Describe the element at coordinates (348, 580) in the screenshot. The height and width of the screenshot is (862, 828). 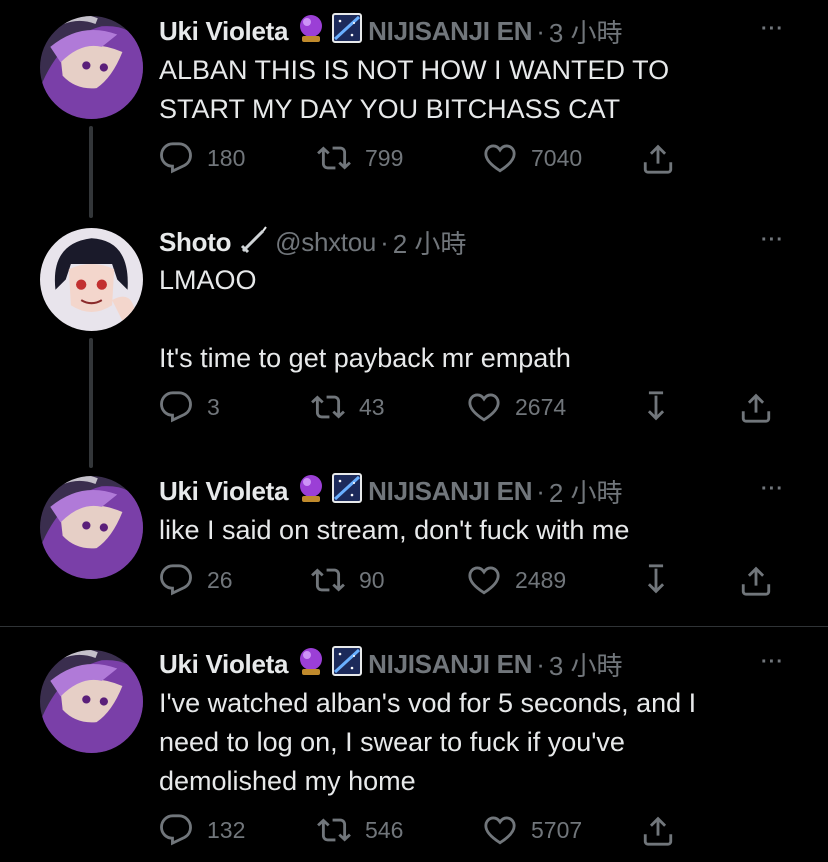
I see `retweet-button: 90` at that location.